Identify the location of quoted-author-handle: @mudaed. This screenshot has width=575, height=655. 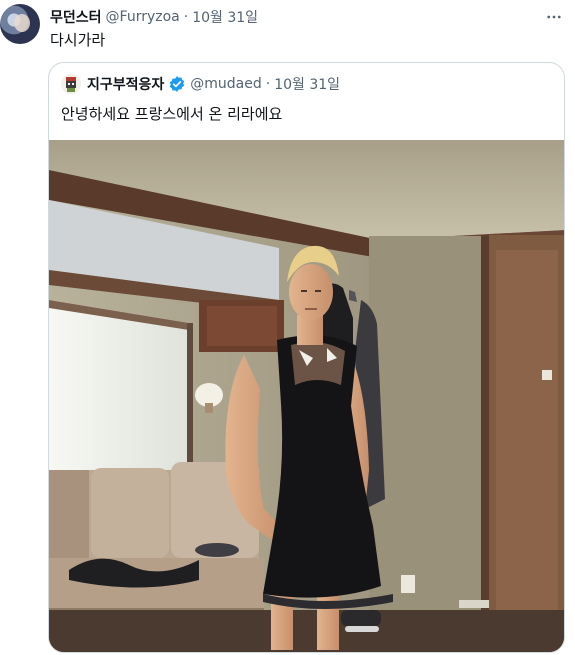
(225, 84).